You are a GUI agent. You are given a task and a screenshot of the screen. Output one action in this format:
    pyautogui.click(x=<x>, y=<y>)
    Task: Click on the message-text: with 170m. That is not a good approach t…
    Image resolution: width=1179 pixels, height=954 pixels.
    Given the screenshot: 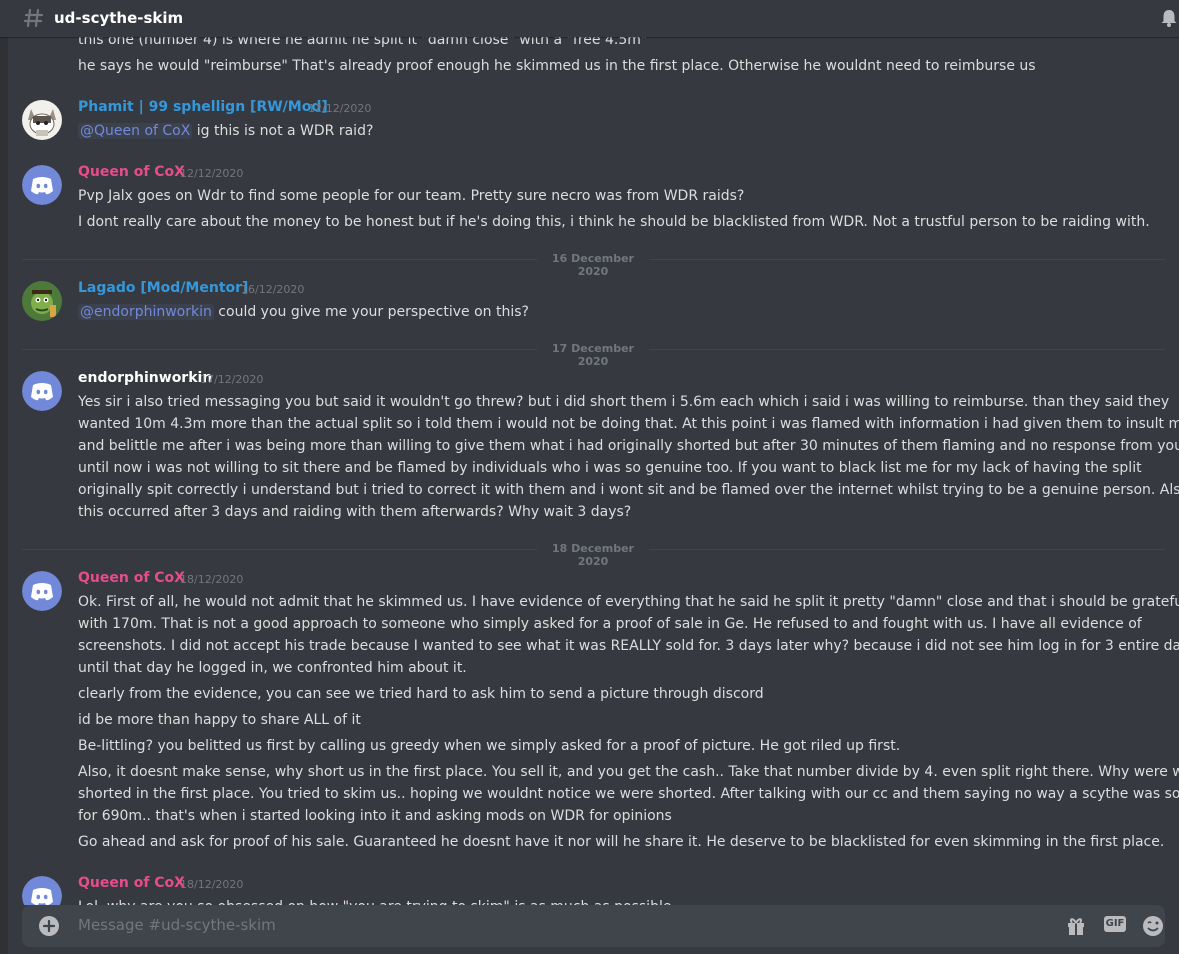 What is the action you would take?
    pyautogui.click(x=610, y=624)
    